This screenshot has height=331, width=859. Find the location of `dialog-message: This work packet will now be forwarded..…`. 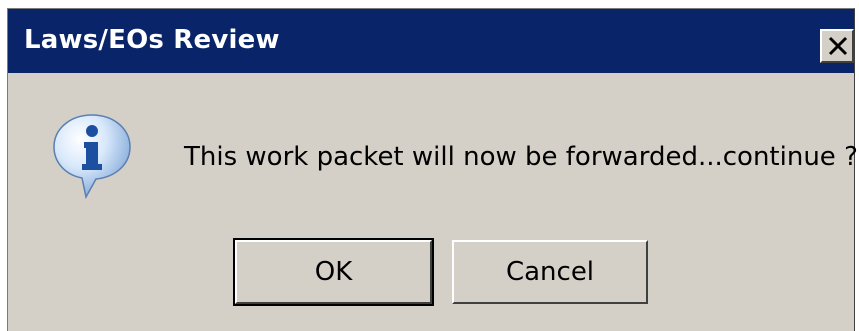

dialog-message: This work packet will now be forwarded..… is located at coordinates (521, 157).